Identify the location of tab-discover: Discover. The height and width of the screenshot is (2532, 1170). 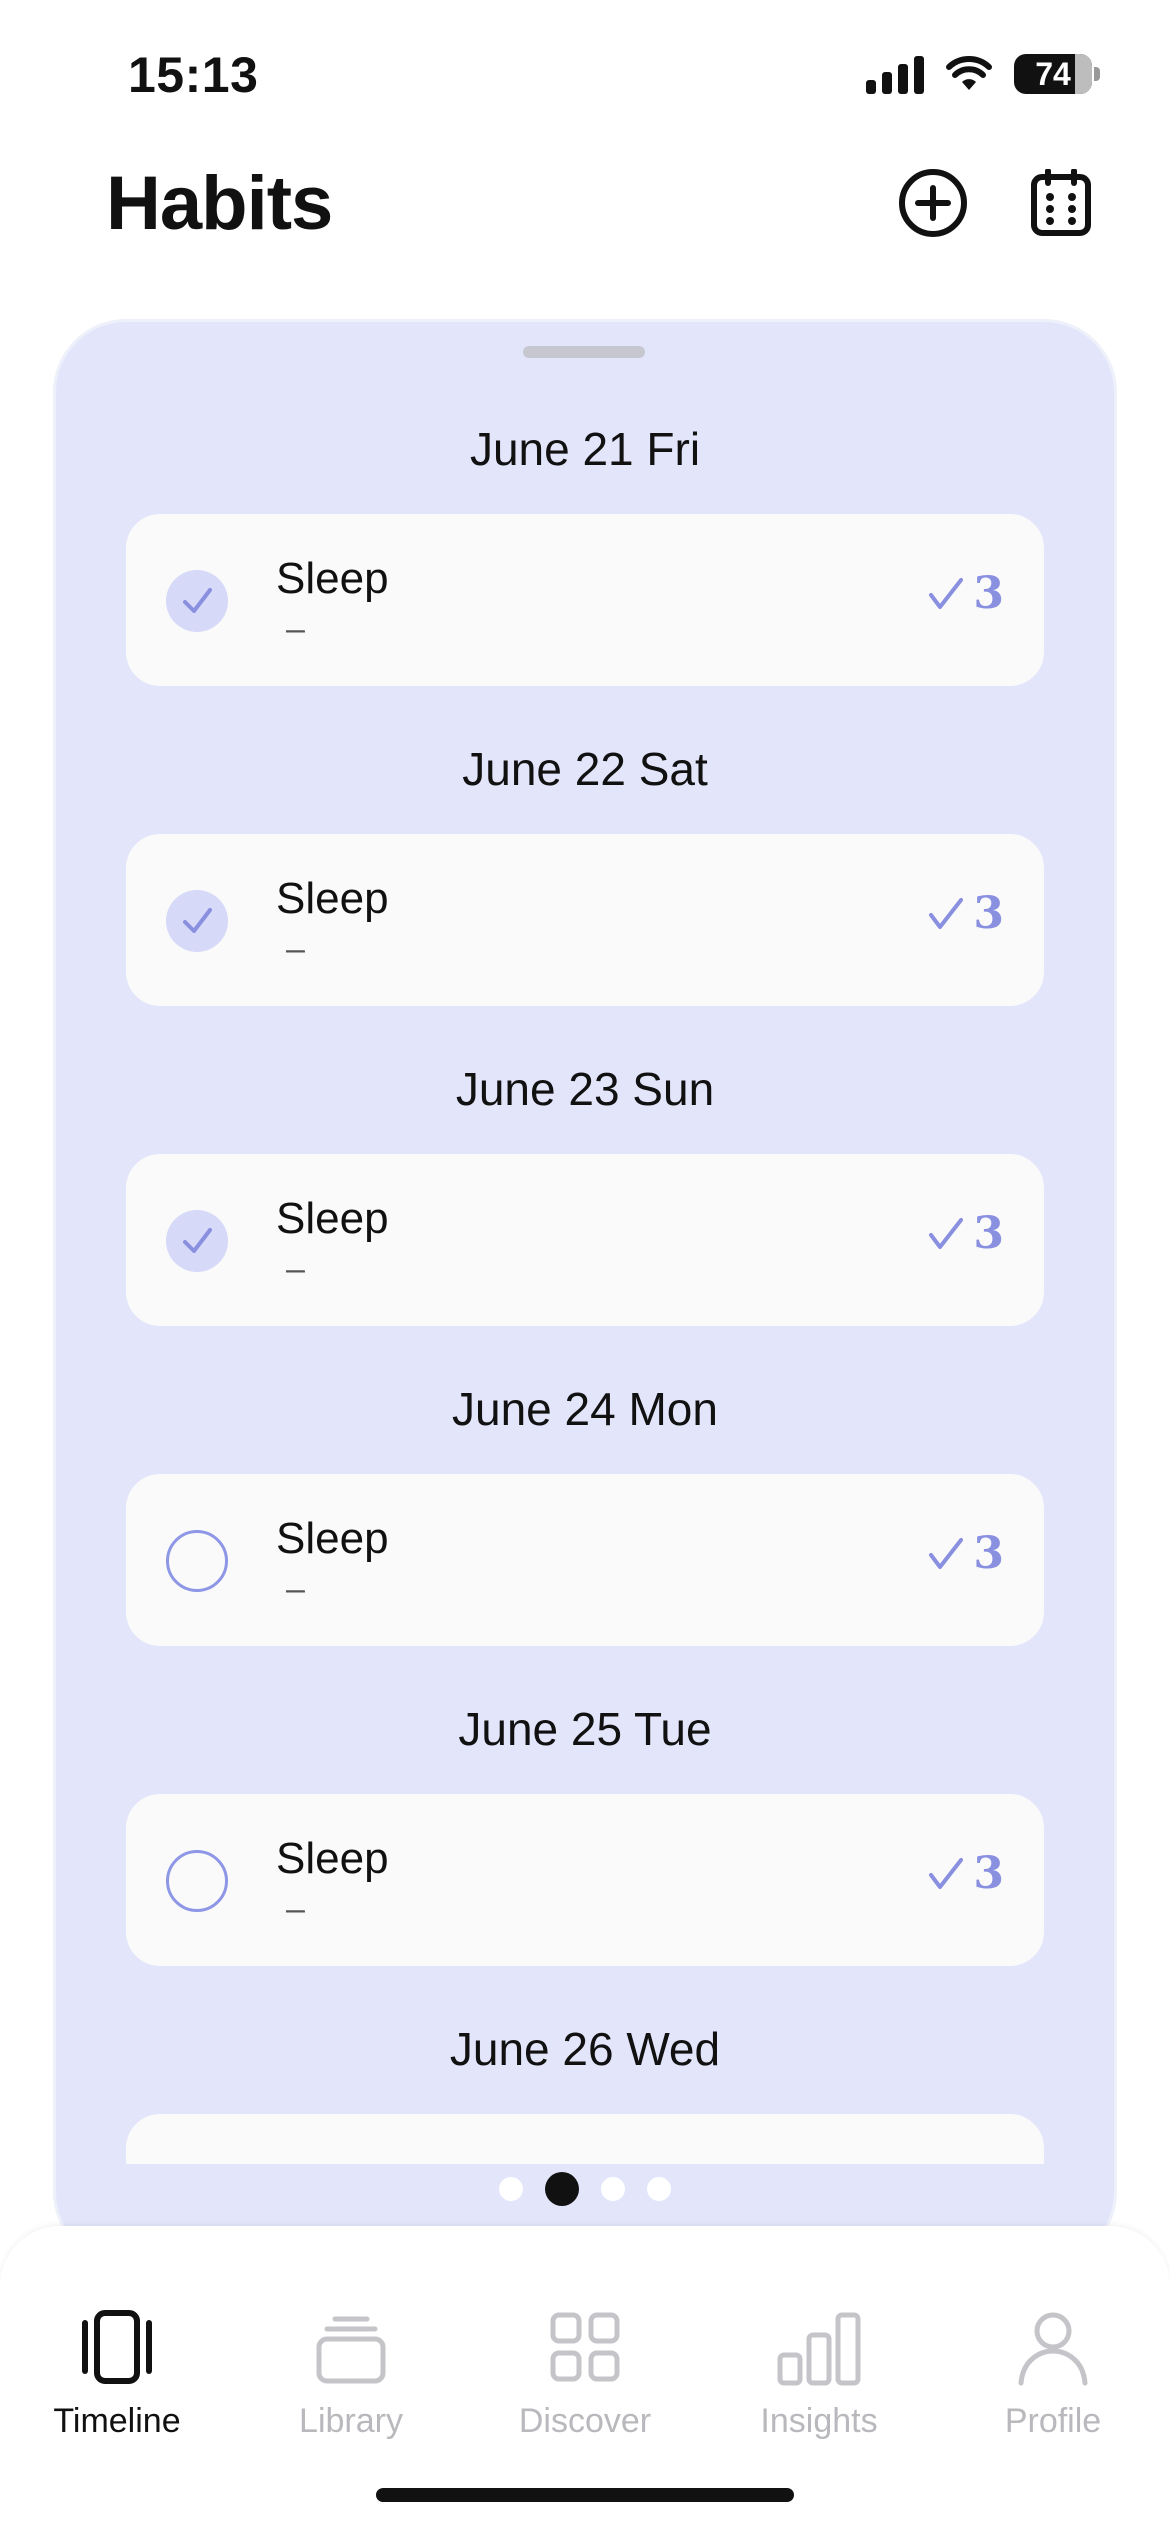
(585, 2371).